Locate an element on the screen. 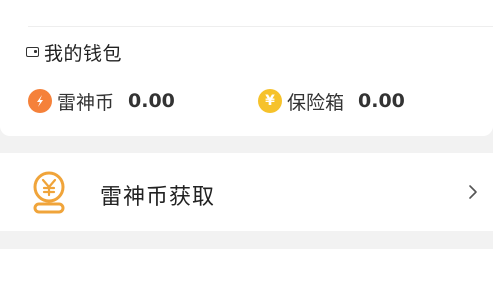 The height and width of the screenshot is (289, 493). yen-coin-icon: ¥ is located at coordinates (270, 101).